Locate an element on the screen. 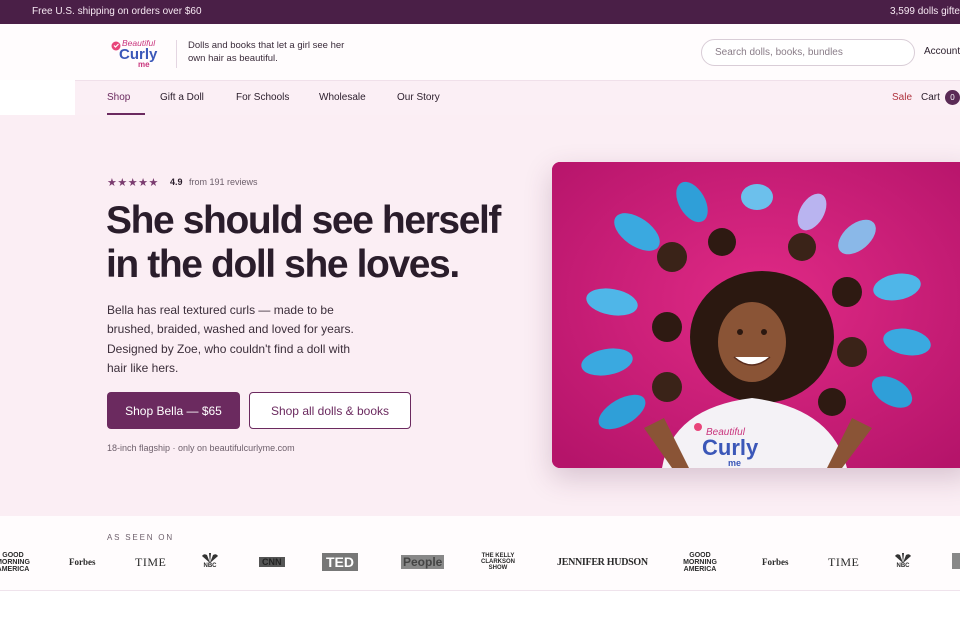 The width and height of the screenshot is (960, 626). shipping-notice: Free U.S. shipping on orders over $60 is located at coordinates (117, 11).